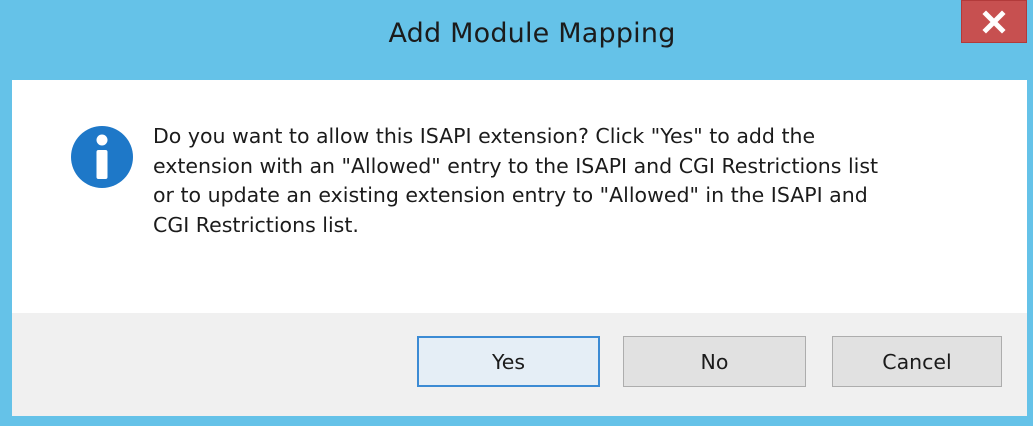 The image size is (1033, 426). I want to click on close-icon, so click(994, 21).